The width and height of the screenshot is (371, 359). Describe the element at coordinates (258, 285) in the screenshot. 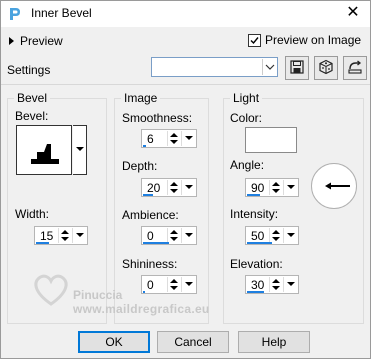

I see `elevation-value: 30` at that location.